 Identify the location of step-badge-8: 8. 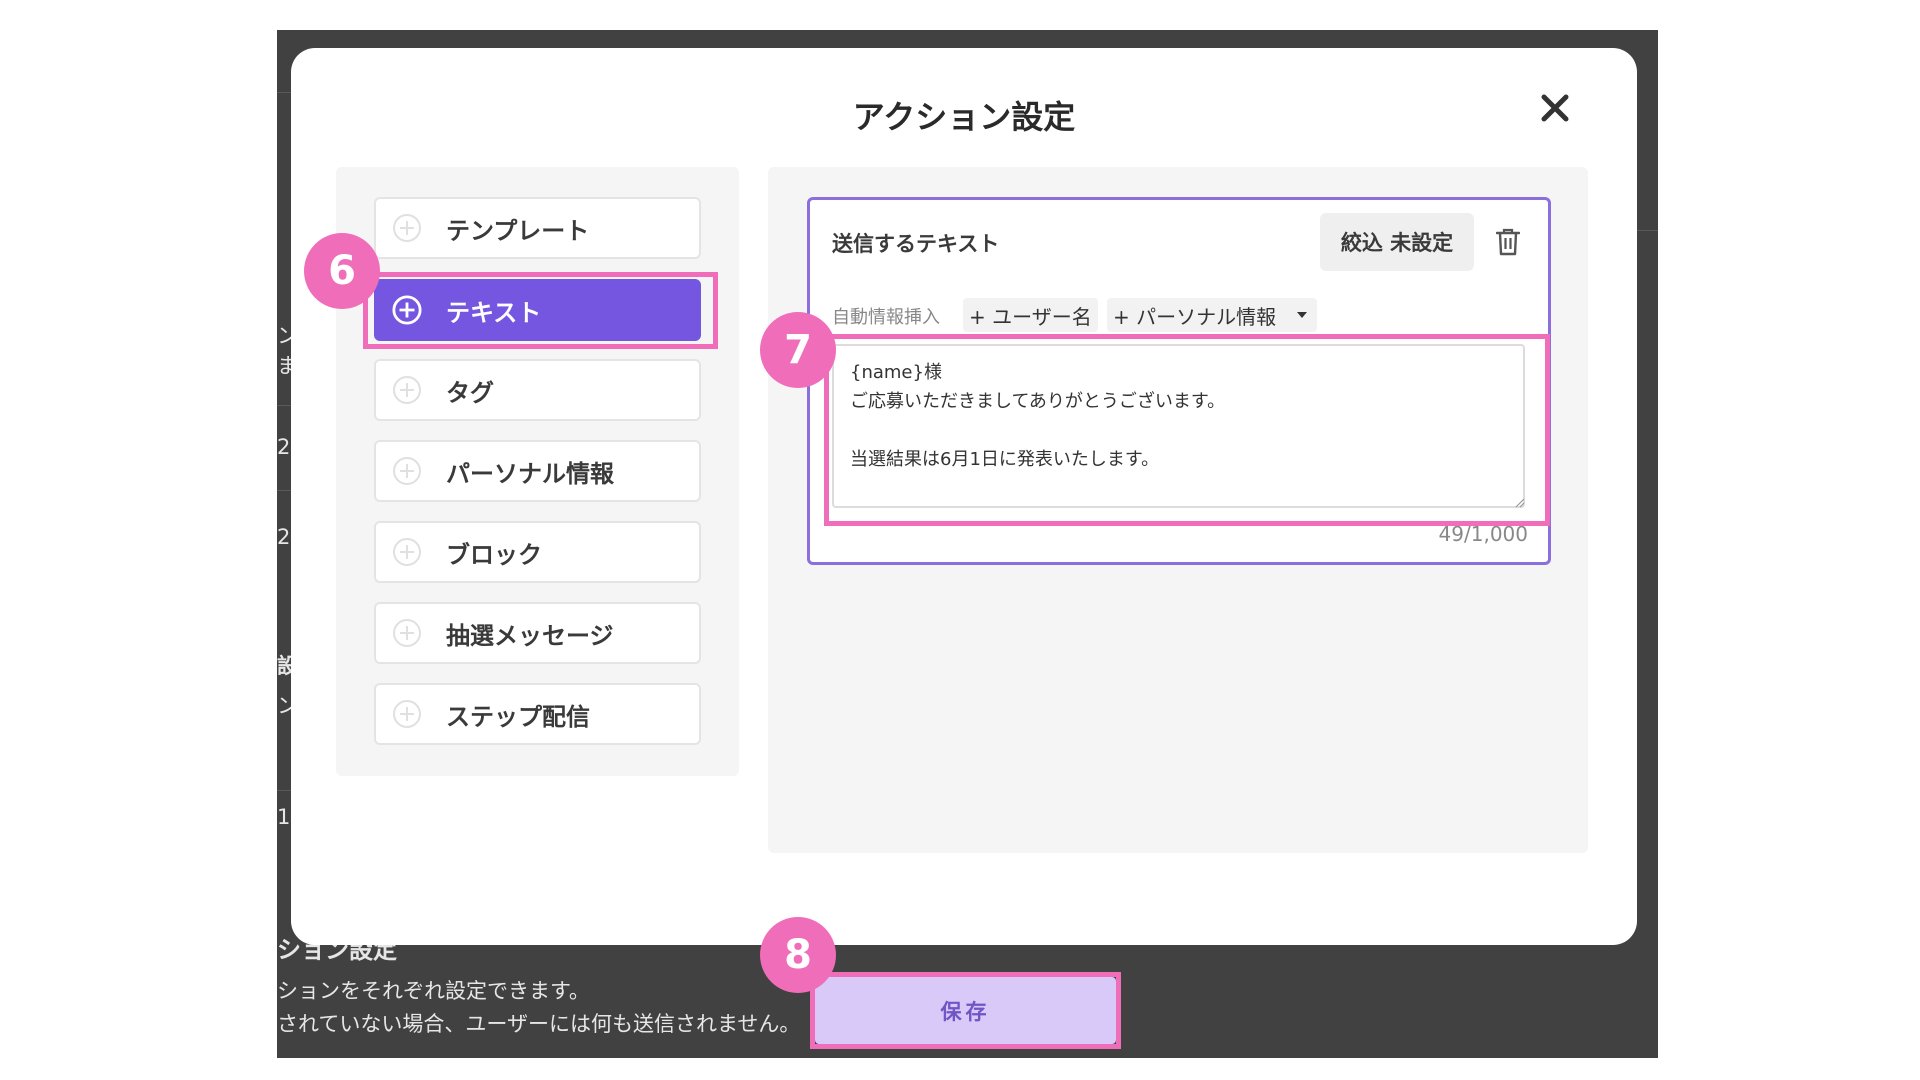
(798, 955).